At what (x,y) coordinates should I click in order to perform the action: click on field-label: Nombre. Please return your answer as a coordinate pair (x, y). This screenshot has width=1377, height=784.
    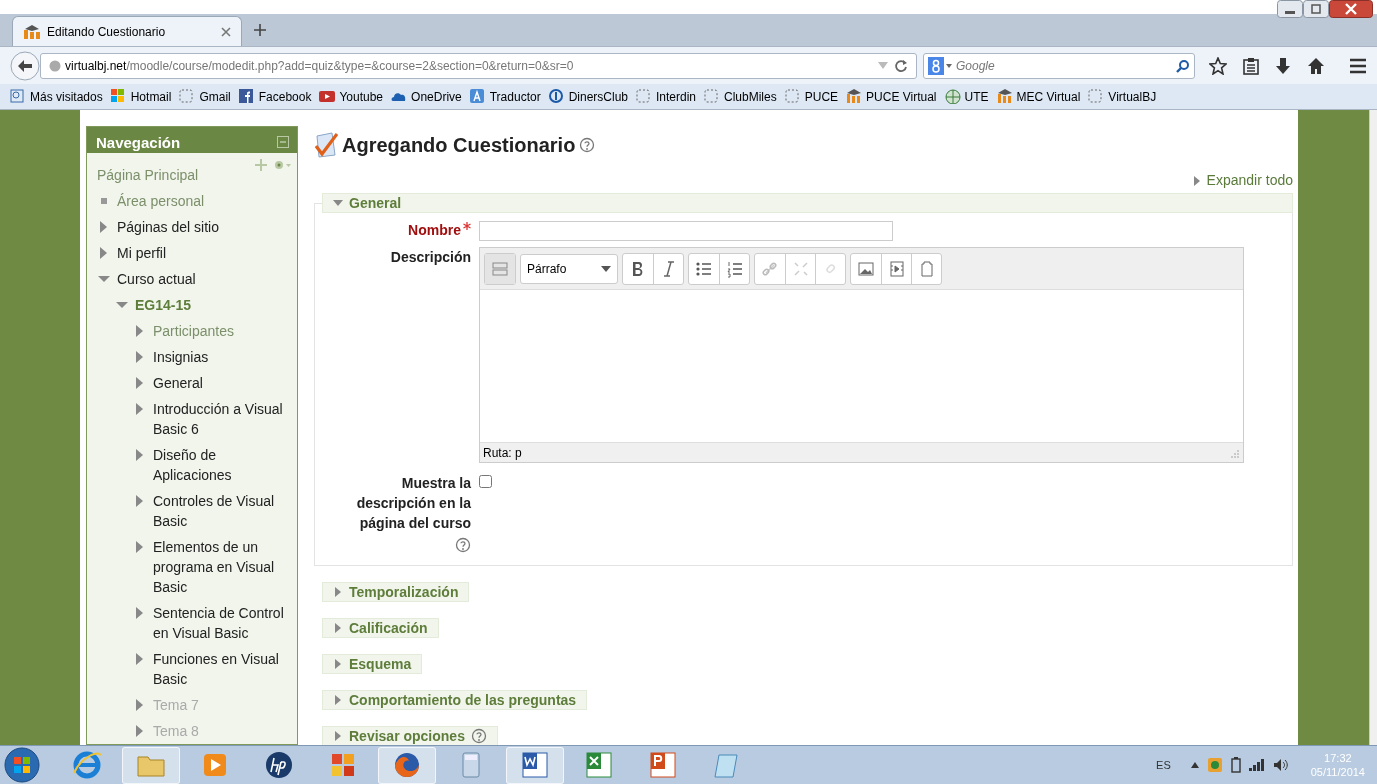
    Looking at the image, I should click on (434, 230).